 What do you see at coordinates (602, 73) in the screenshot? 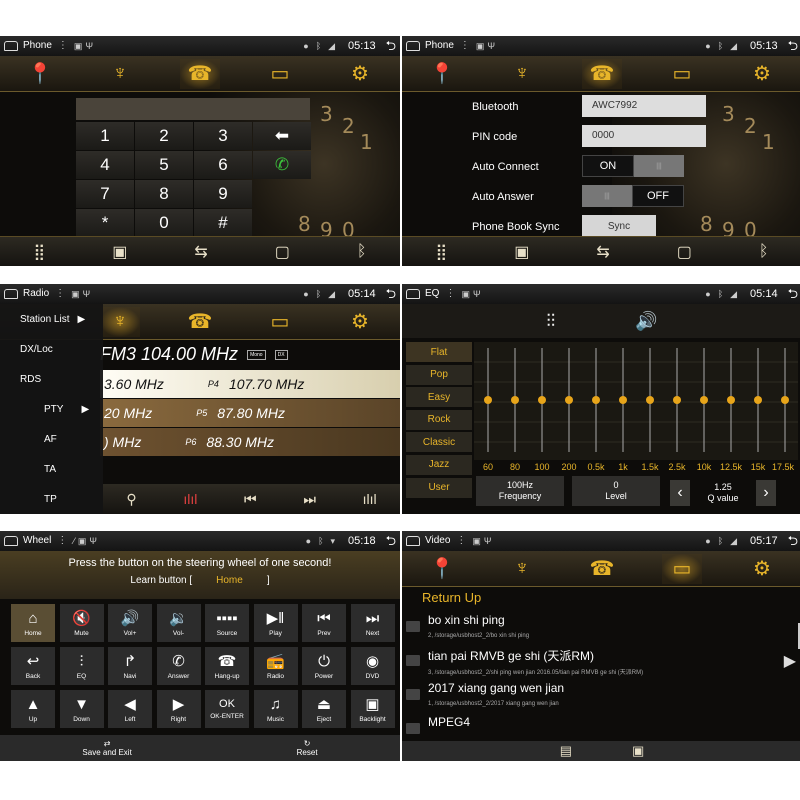
I see `phone-icon: ☎` at bounding box center [602, 73].